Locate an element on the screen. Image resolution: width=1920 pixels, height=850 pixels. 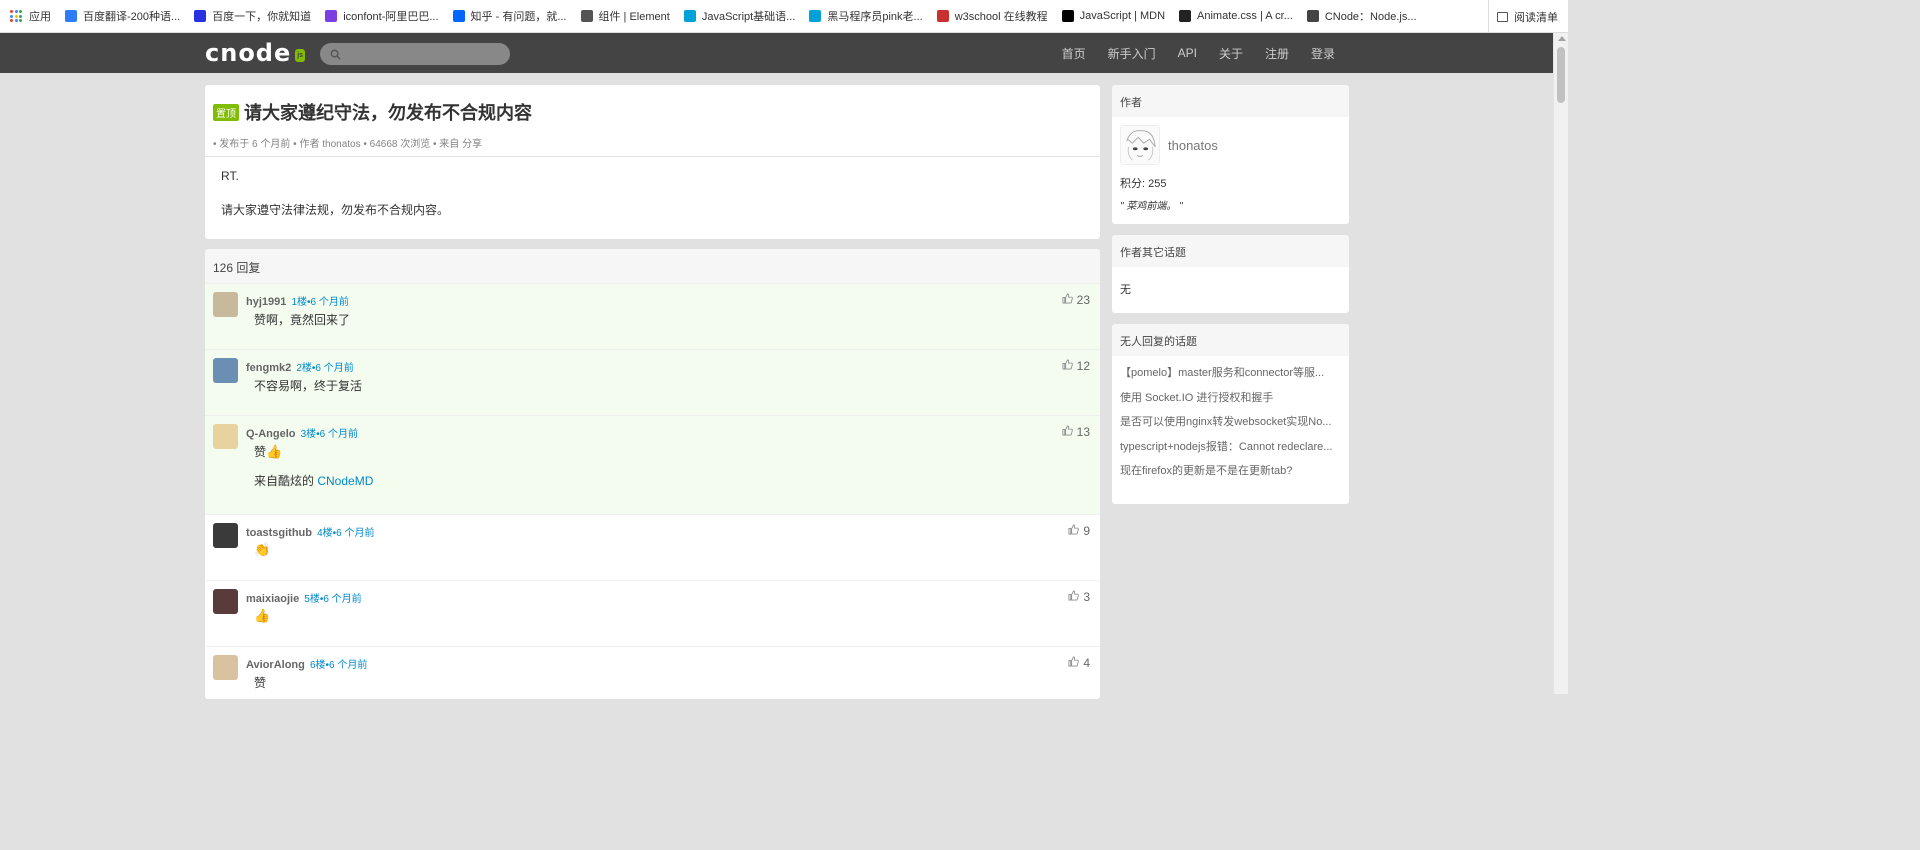
bookmark-item: JavaScript | MDN is located at coordinates (1113, 16).